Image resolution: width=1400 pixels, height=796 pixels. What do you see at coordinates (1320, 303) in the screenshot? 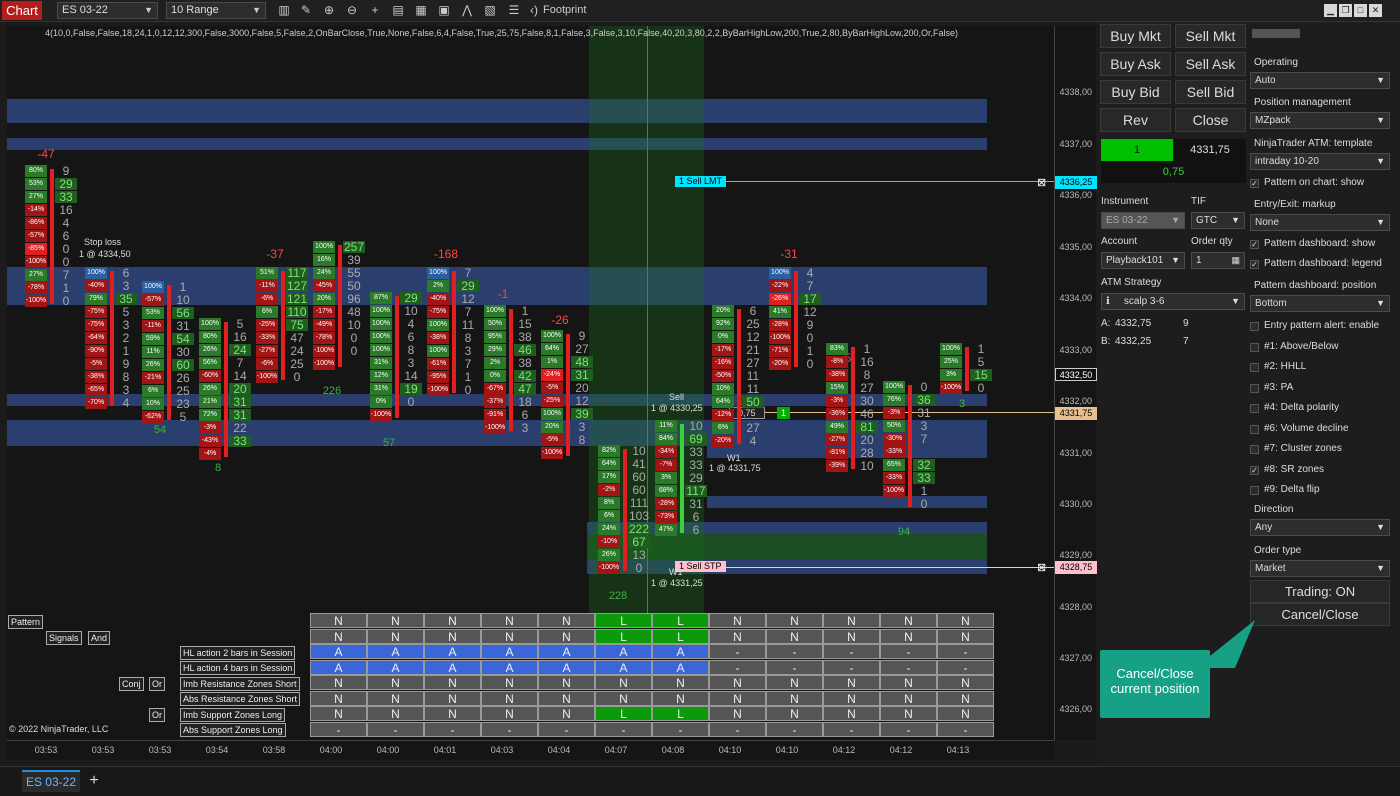
I see `dashboard-position-select: Bottom ▼` at bounding box center [1320, 303].